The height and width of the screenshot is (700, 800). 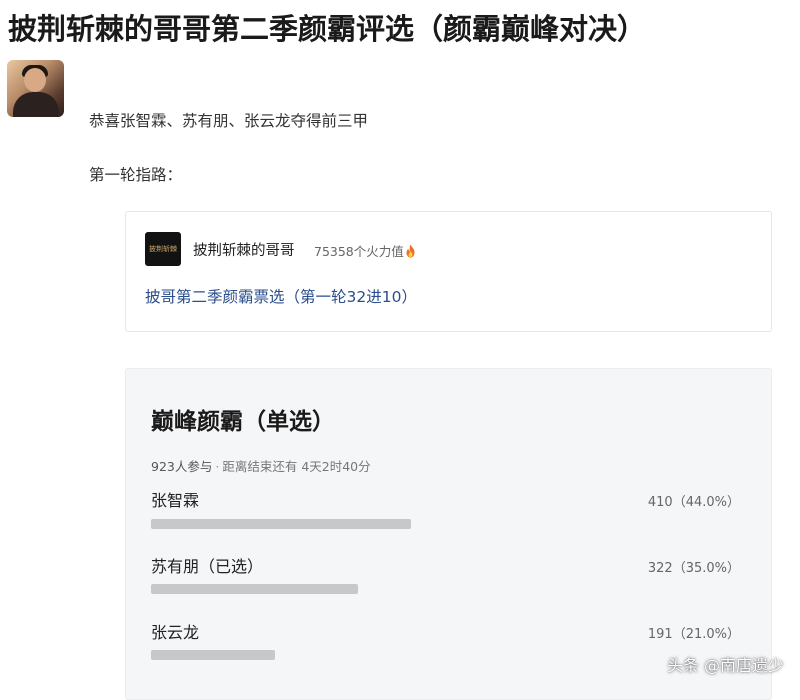 What do you see at coordinates (175, 631) in the screenshot?
I see `poll-option-label: 张云龙` at bounding box center [175, 631].